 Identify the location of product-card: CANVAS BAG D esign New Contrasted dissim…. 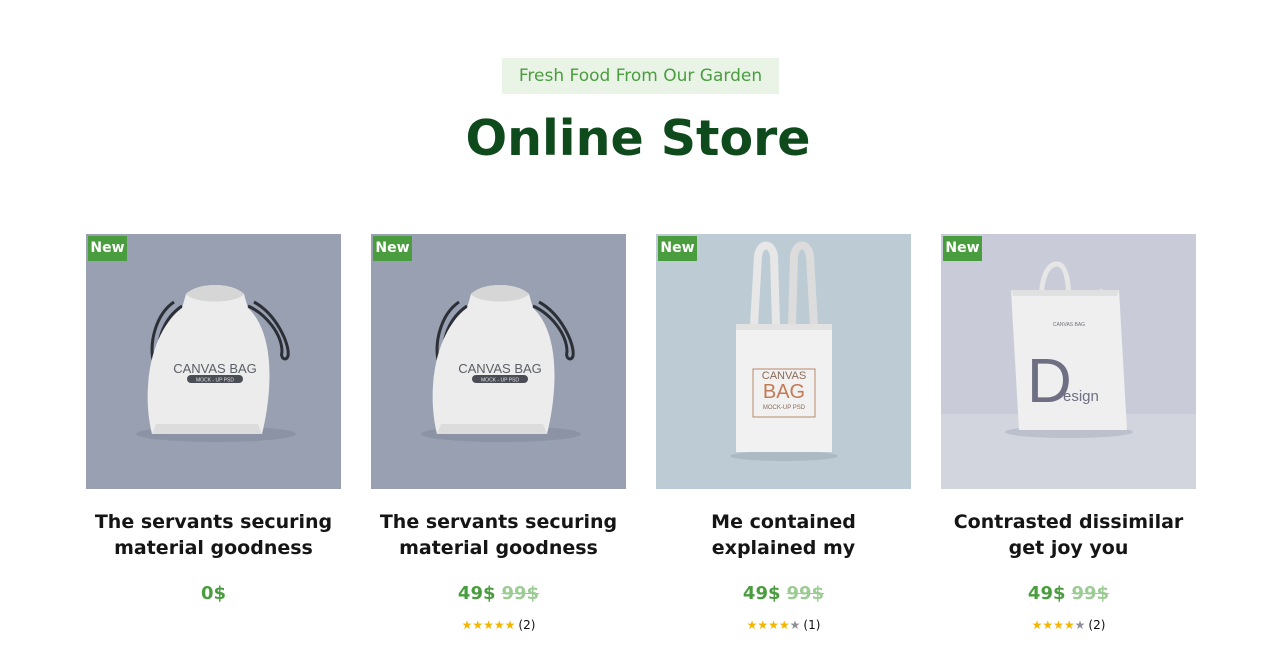
(1068, 435).